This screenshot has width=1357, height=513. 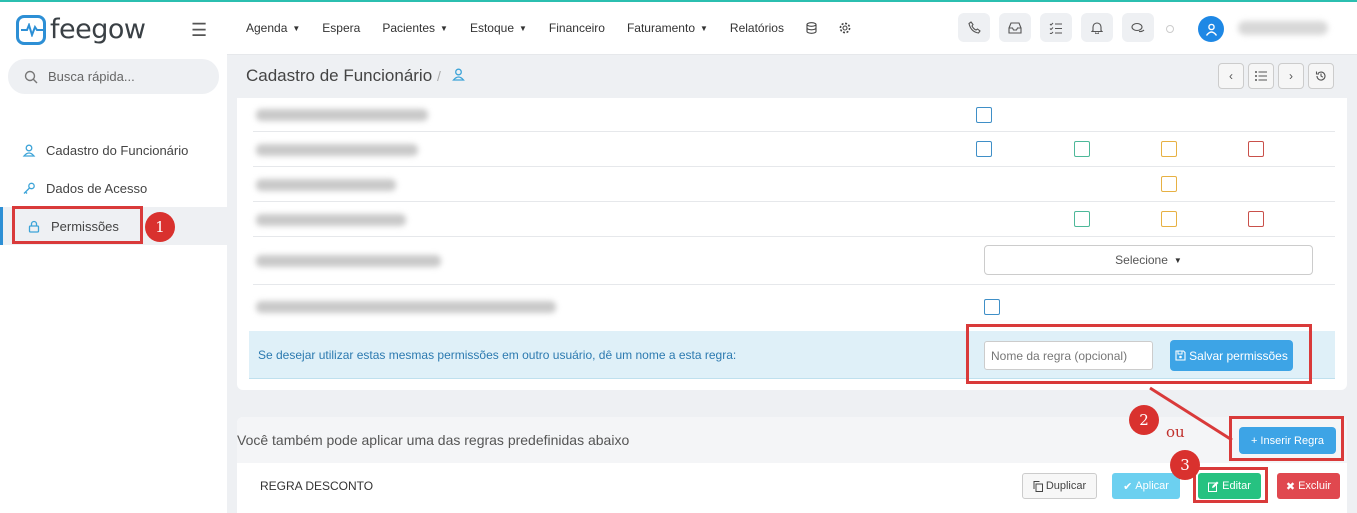 What do you see at coordinates (31, 29) in the screenshot?
I see `heartbeat-logo-icon` at bounding box center [31, 29].